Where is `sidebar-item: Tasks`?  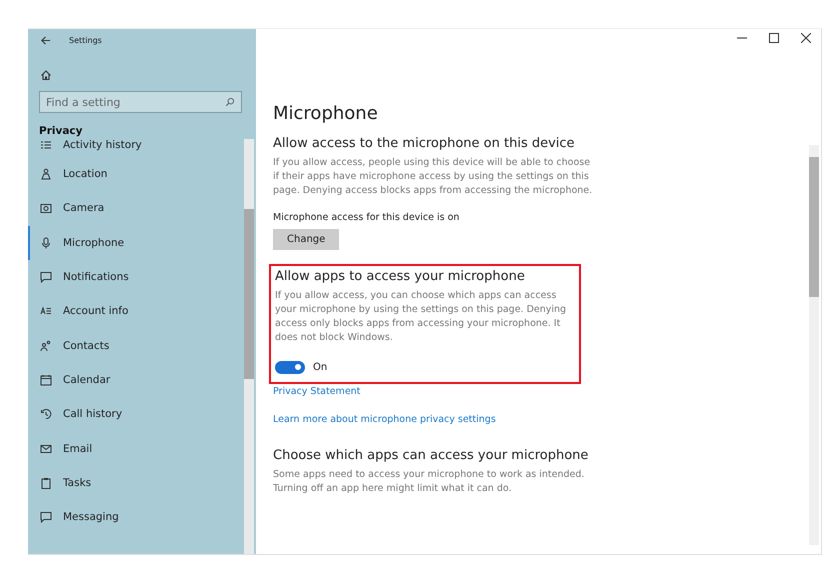 sidebar-item: Tasks is located at coordinates (136, 483).